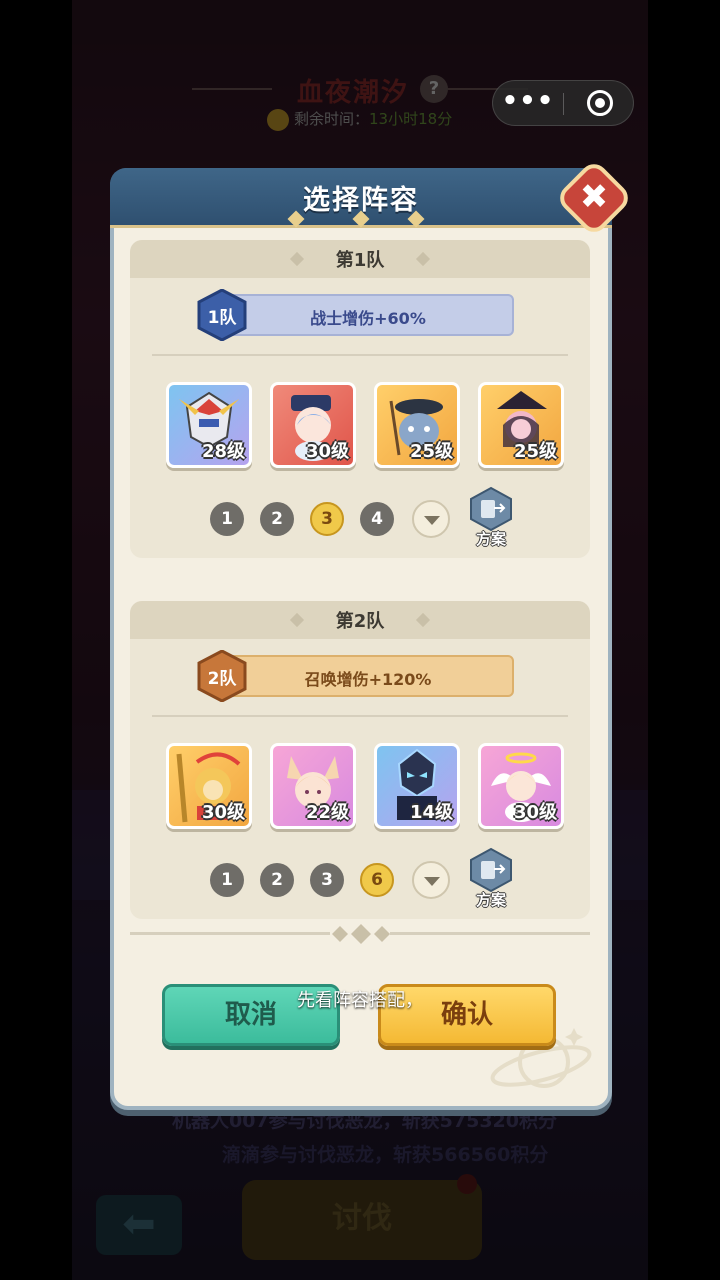 The image size is (720, 1280). Describe the element at coordinates (209, 425) in the screenshot. I see `hero-card: 28级` at that location.